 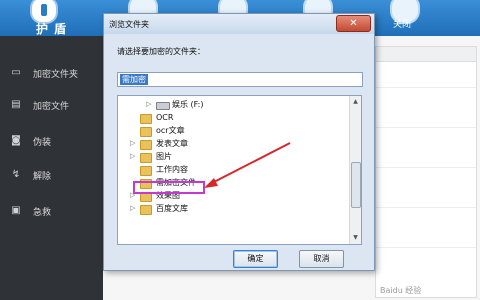 What do you see at coordinates (16, 72) in the screenshot?
I see `folder-icon: ▭` at bounding box center [16, 72].